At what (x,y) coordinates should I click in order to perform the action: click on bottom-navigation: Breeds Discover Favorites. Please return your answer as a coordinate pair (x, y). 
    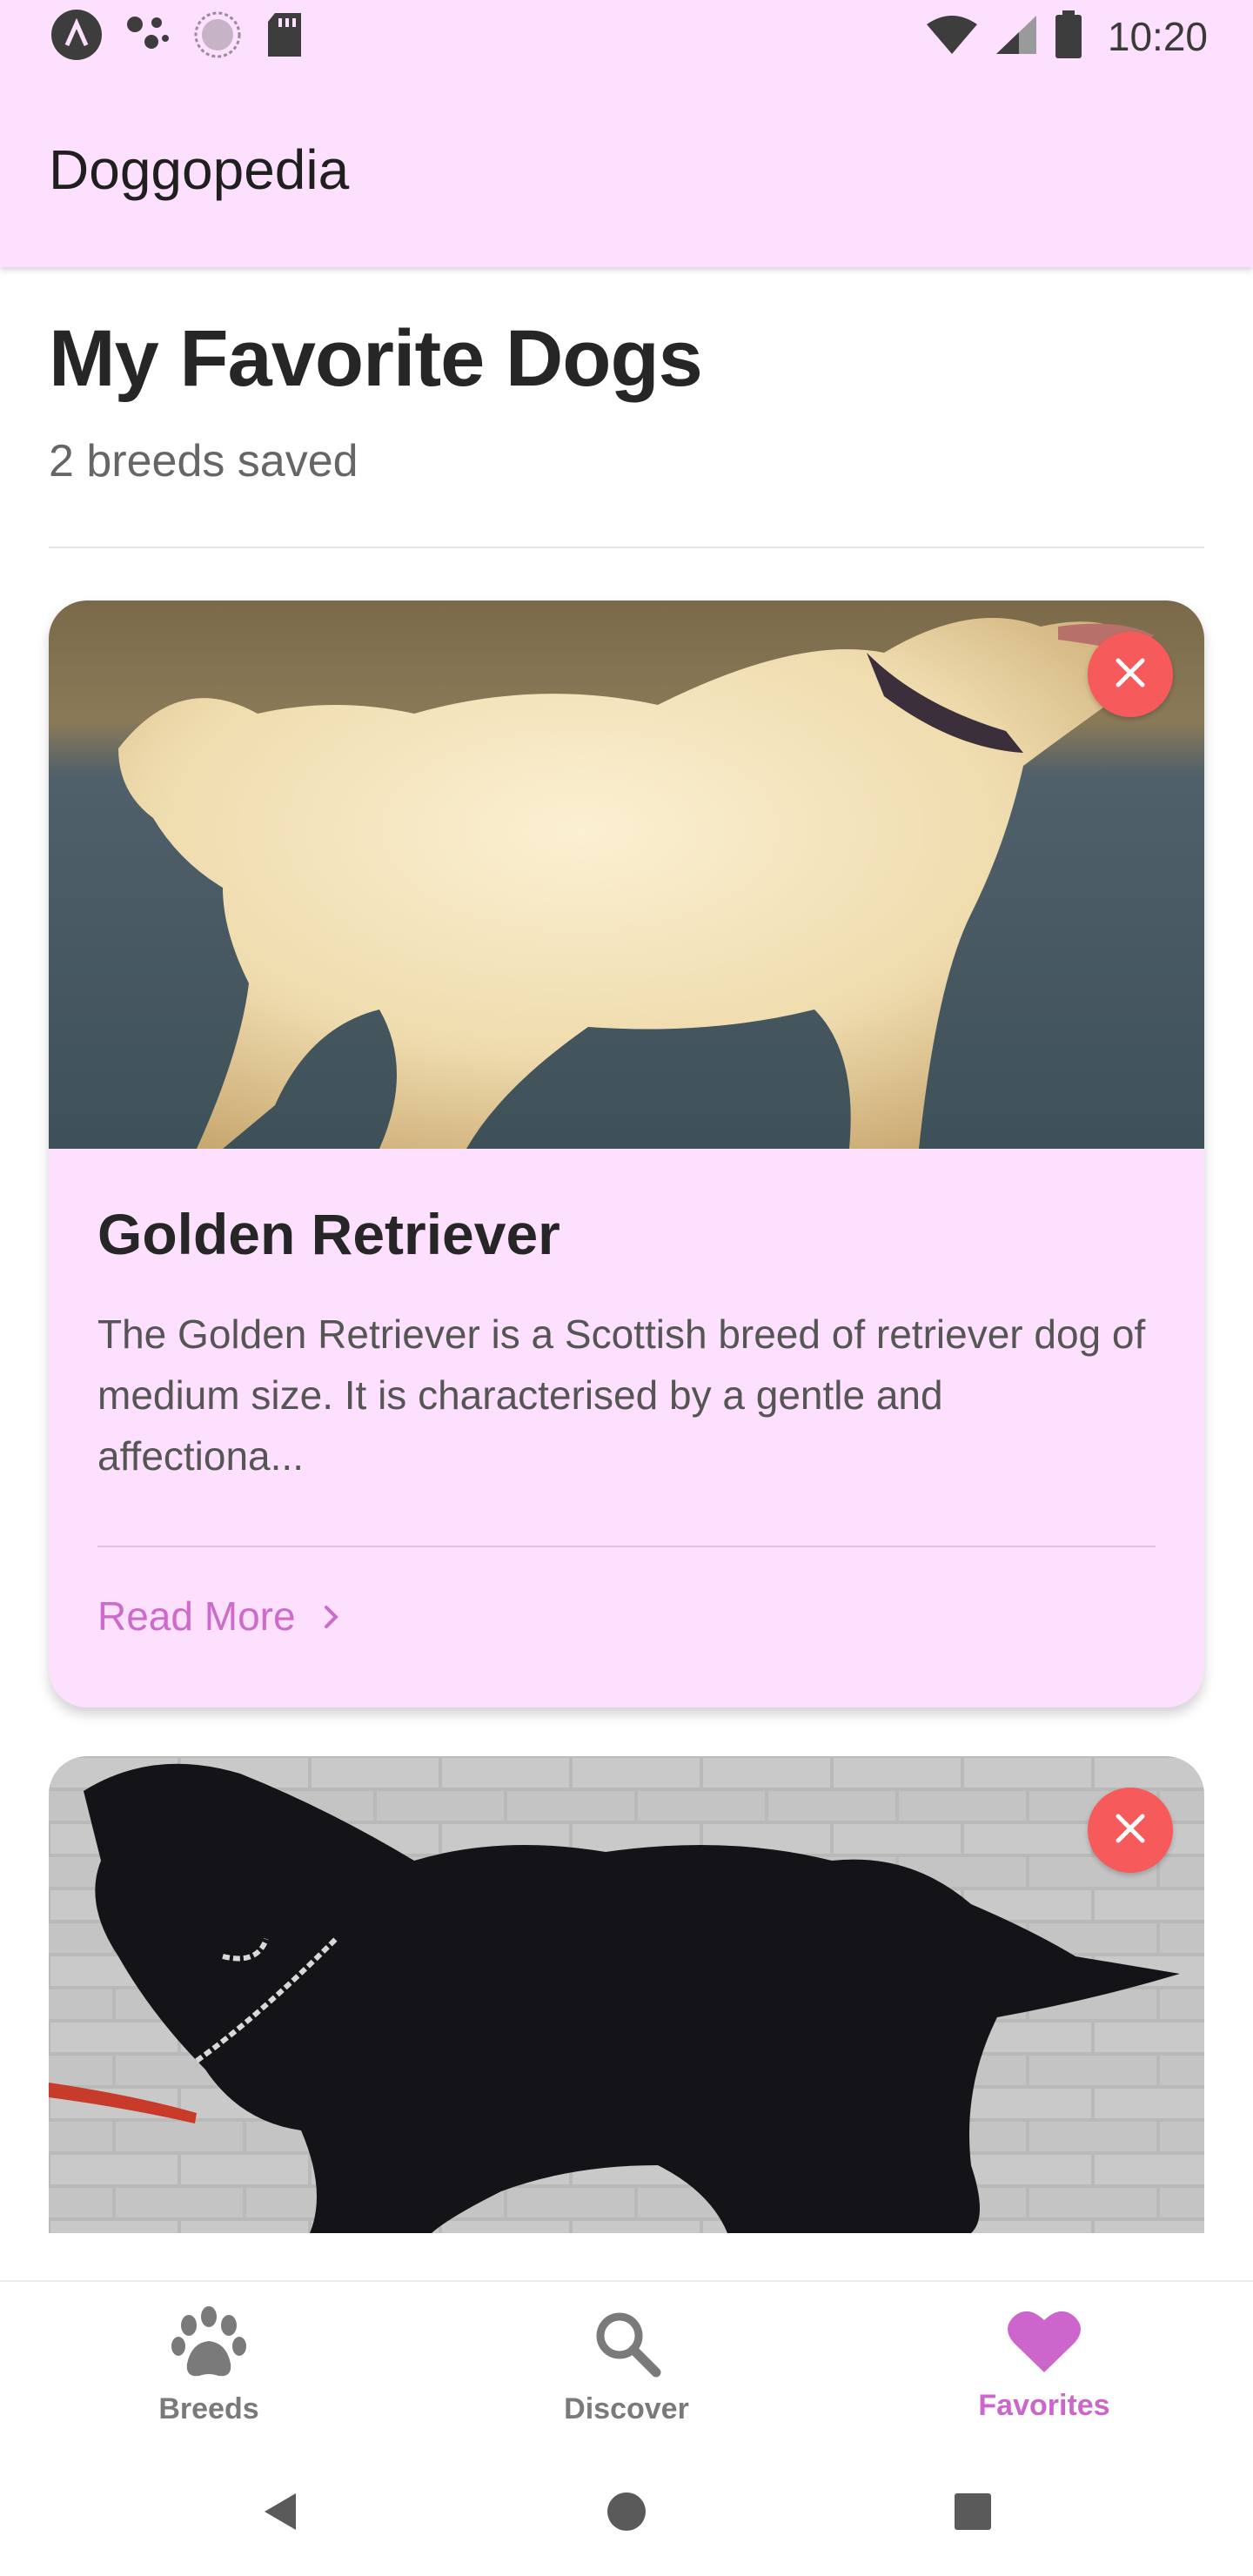
    Looking at the image, I should click on (626, 2367).